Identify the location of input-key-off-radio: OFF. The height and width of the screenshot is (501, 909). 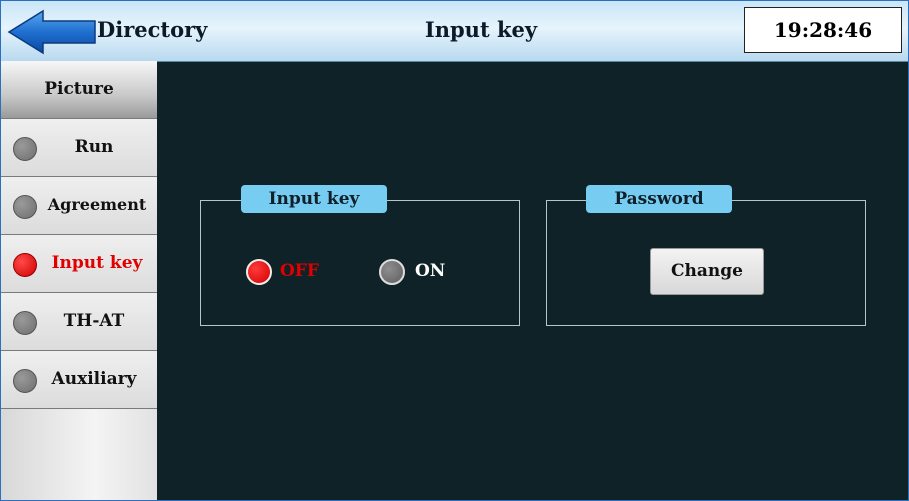
(291, 272).